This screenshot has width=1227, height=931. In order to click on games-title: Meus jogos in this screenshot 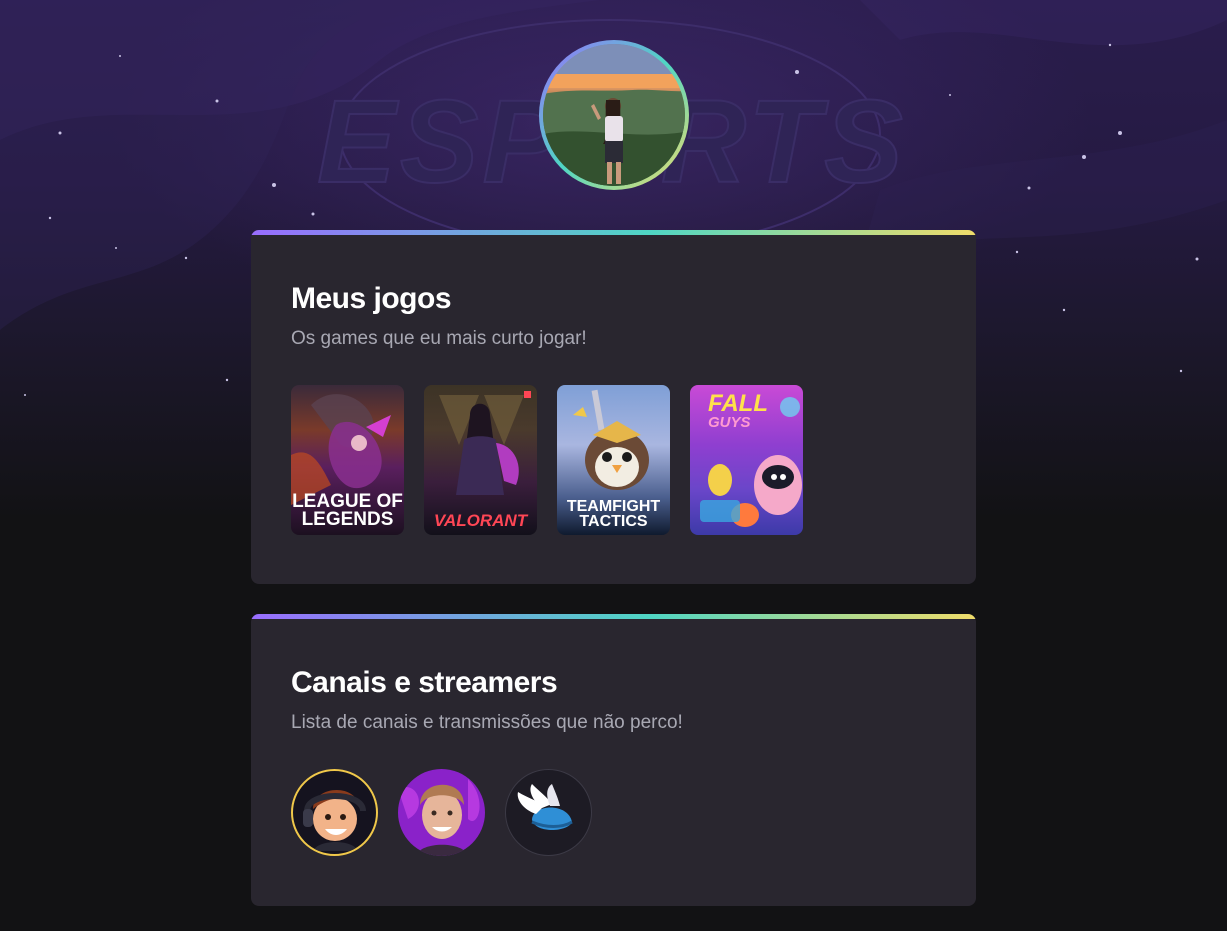, I will do `click(371, 298)`.